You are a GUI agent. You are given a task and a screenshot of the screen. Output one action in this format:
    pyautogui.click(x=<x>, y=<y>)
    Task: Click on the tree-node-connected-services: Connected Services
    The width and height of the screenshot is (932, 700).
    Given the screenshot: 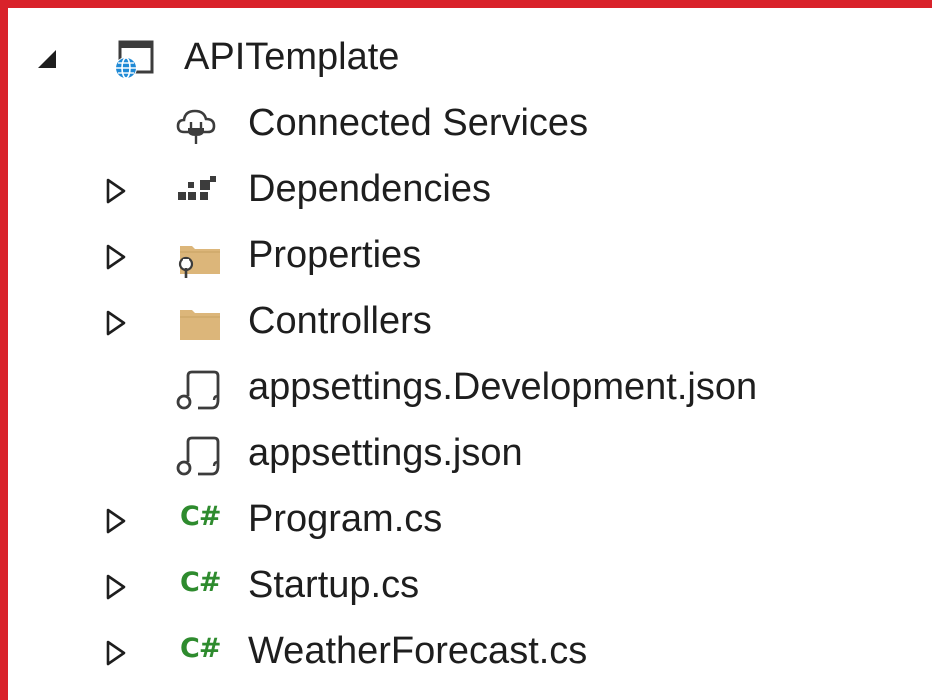 What is the action you would take?
    pyautogui.click(x=470, y=125)
    